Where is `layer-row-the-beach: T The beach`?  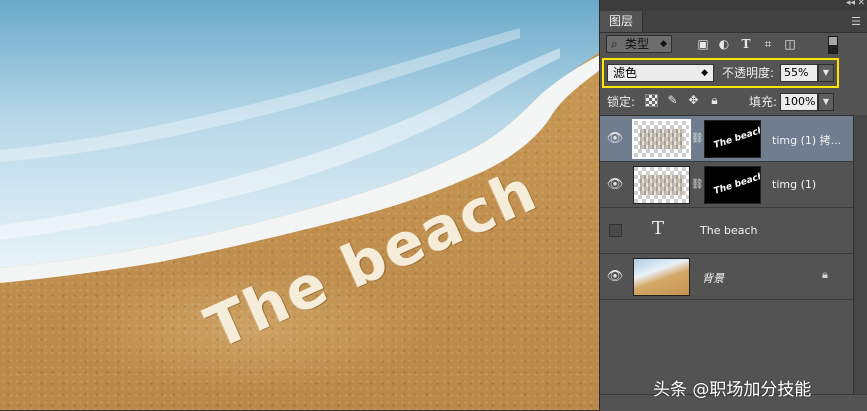 layer-row-the-beach: T The beach is located at coordinates (726, 231).